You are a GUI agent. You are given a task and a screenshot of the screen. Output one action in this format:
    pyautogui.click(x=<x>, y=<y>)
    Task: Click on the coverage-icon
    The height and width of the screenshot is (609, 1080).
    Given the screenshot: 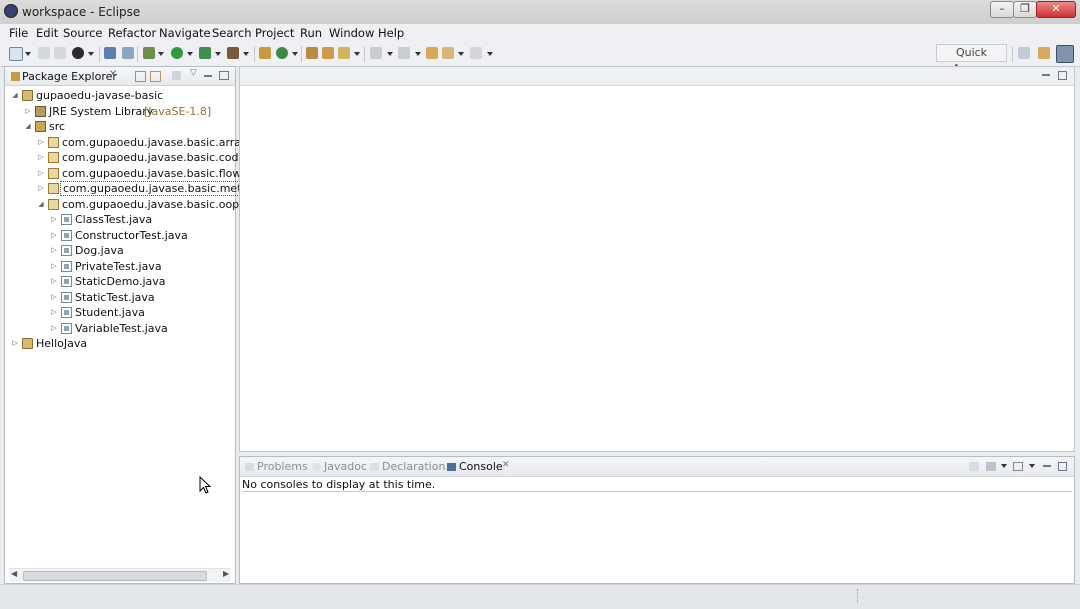 What is the action you would take?
    pyautogui.click(x=205, y=53)
    